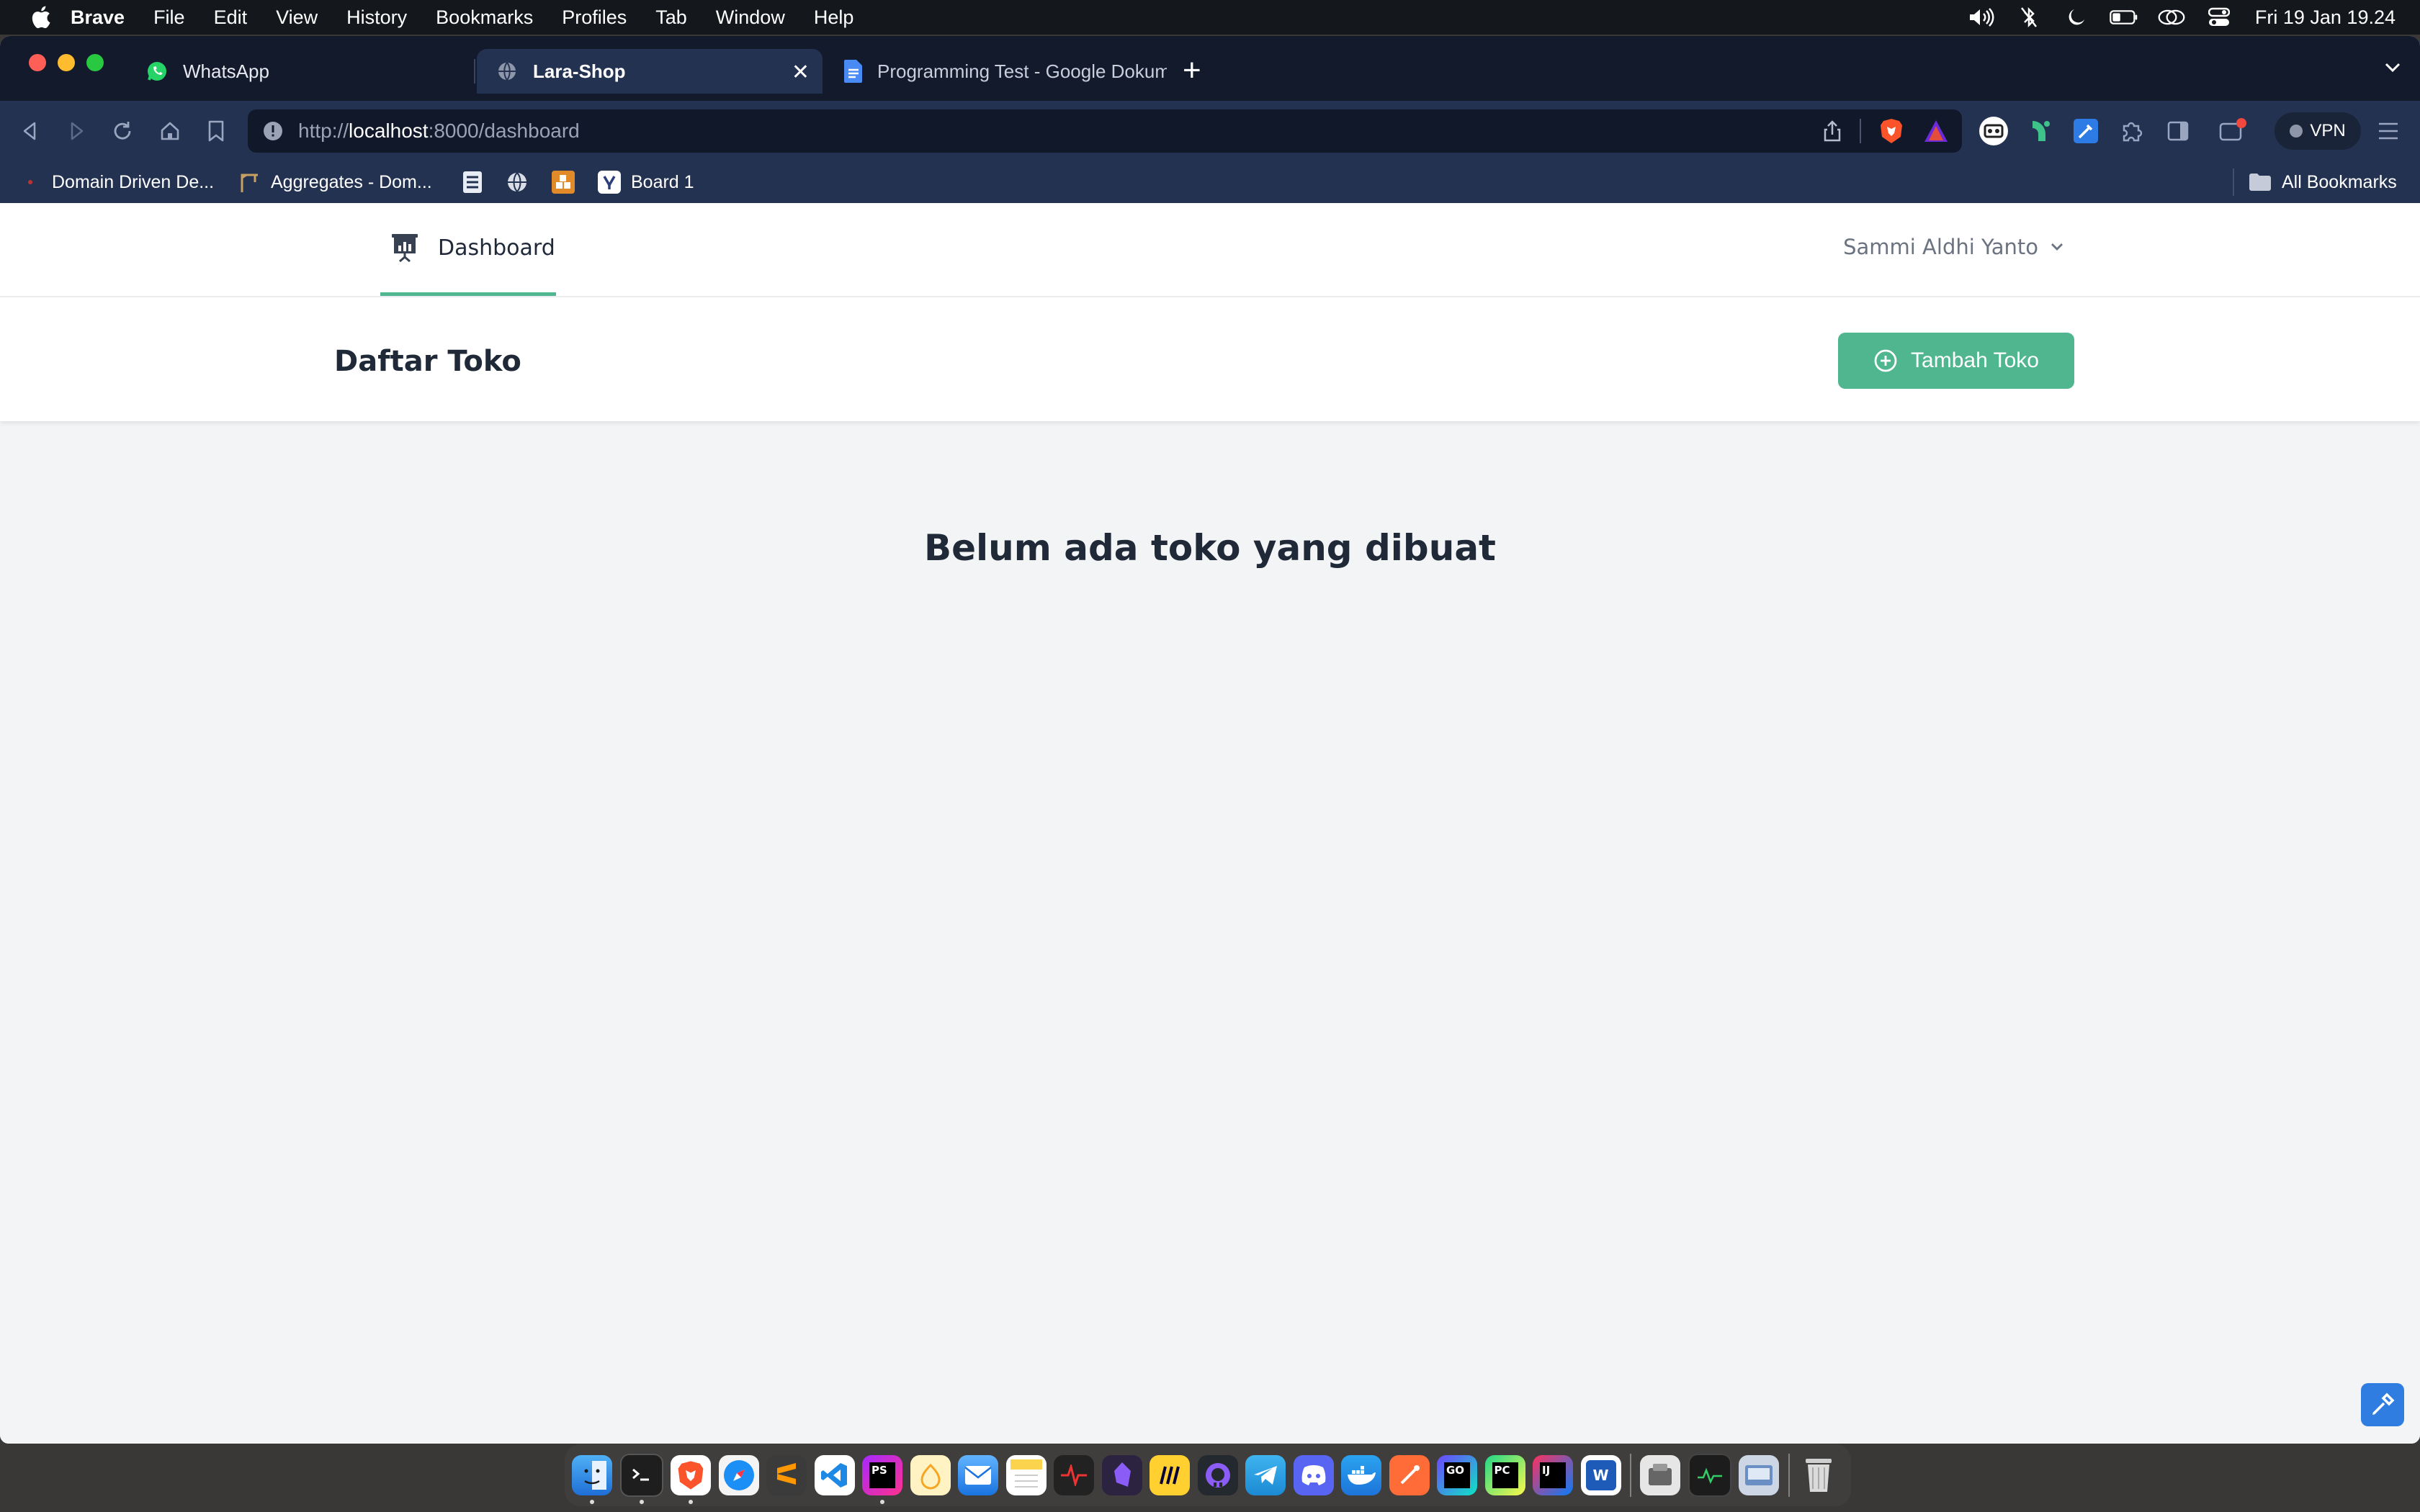 This screenshot has height=1512, width=2420. I want to click on menubar-clock: Fri 19 Jan 19.24, so click(2325, 17).